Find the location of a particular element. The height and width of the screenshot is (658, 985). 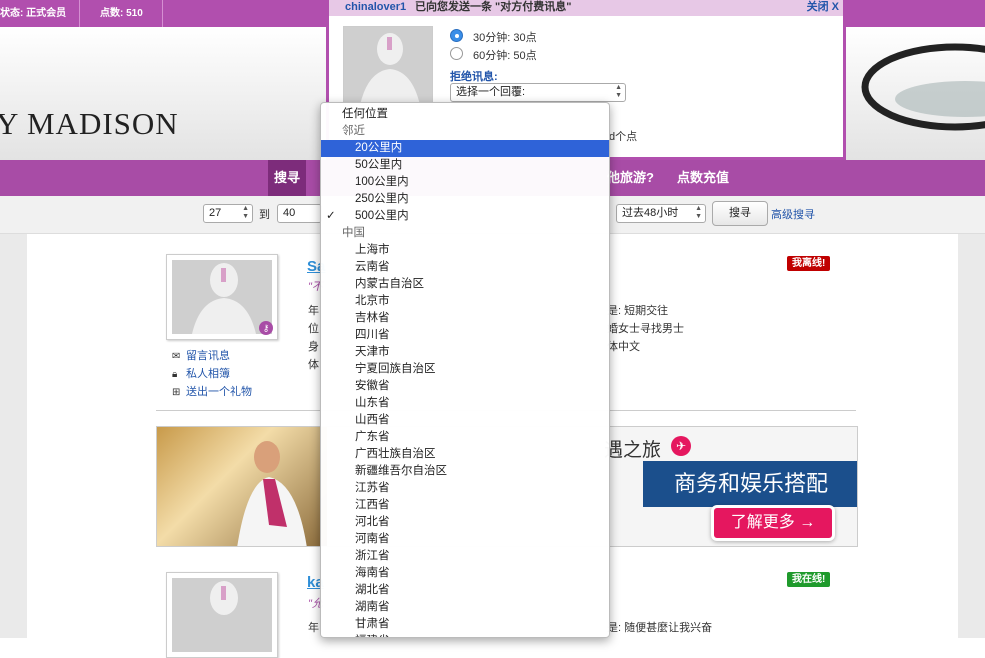

menu-option-label: 吉林省 is located at coordinates (372, 318).